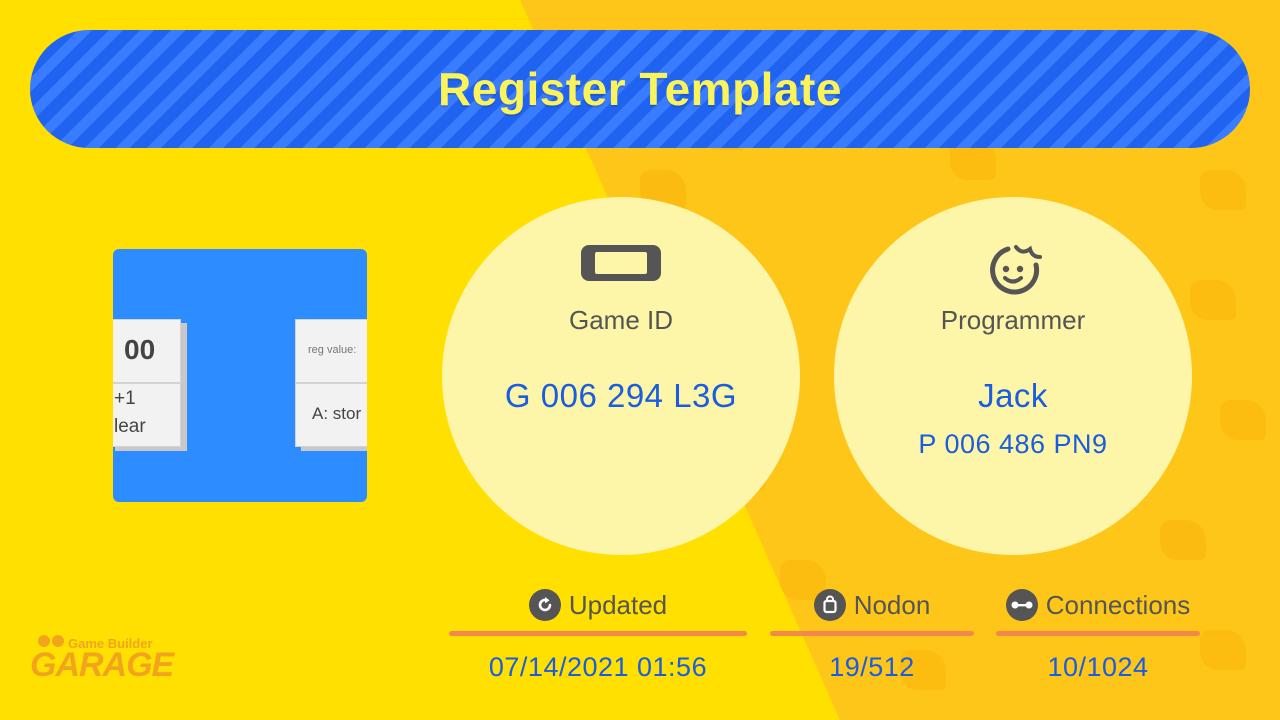  Describe the element at coordinates (621, 265) in the screenshot. I see `console-icon` at that location.